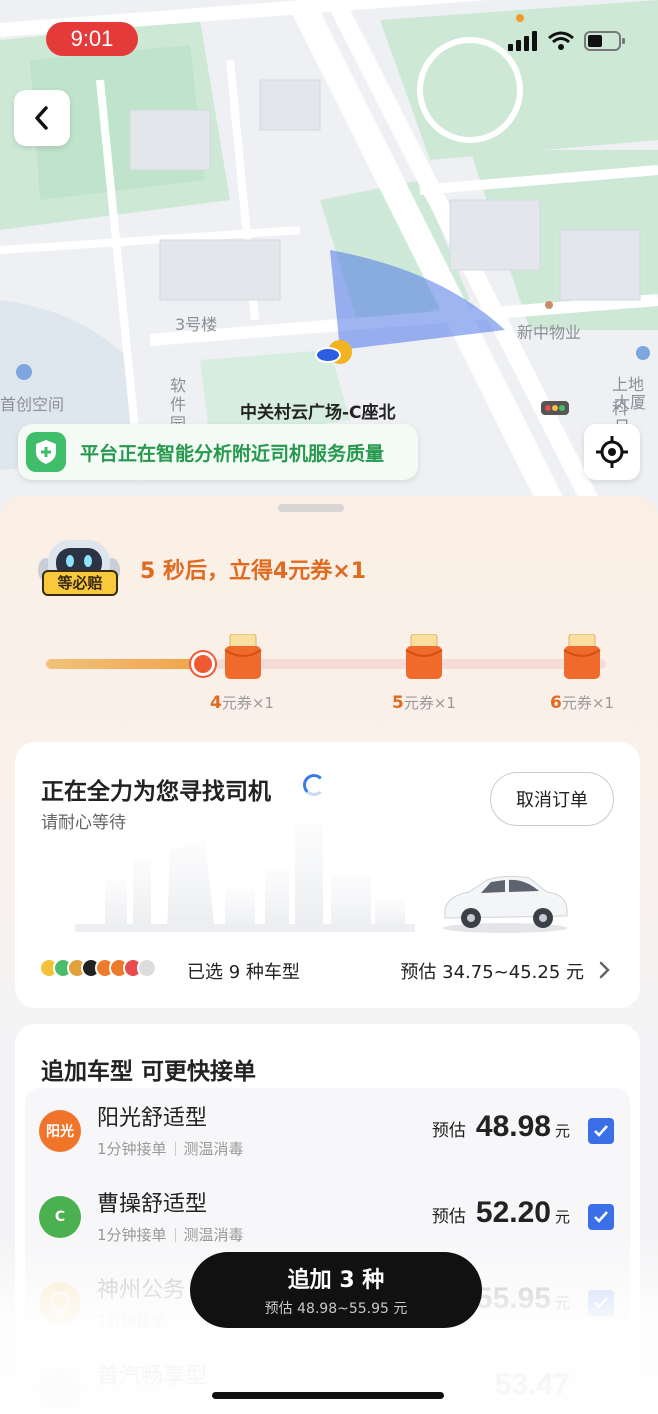 Image resolution: width=658 pixels, height=1414 pixels. What do you see at coordinates (327, 1216) in the screenshot?
I see `car-type-row: C 曹操舒适型 1分钟接单 测温消毒 预估 52.20 元` at bounding box center [327, 1216].